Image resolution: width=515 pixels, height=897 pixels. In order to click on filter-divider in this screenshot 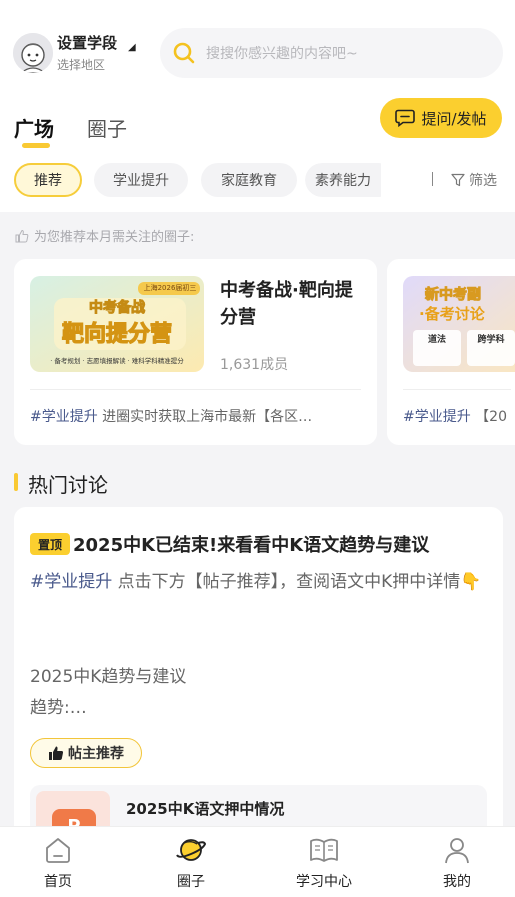, I will do `click(432, 179)`.